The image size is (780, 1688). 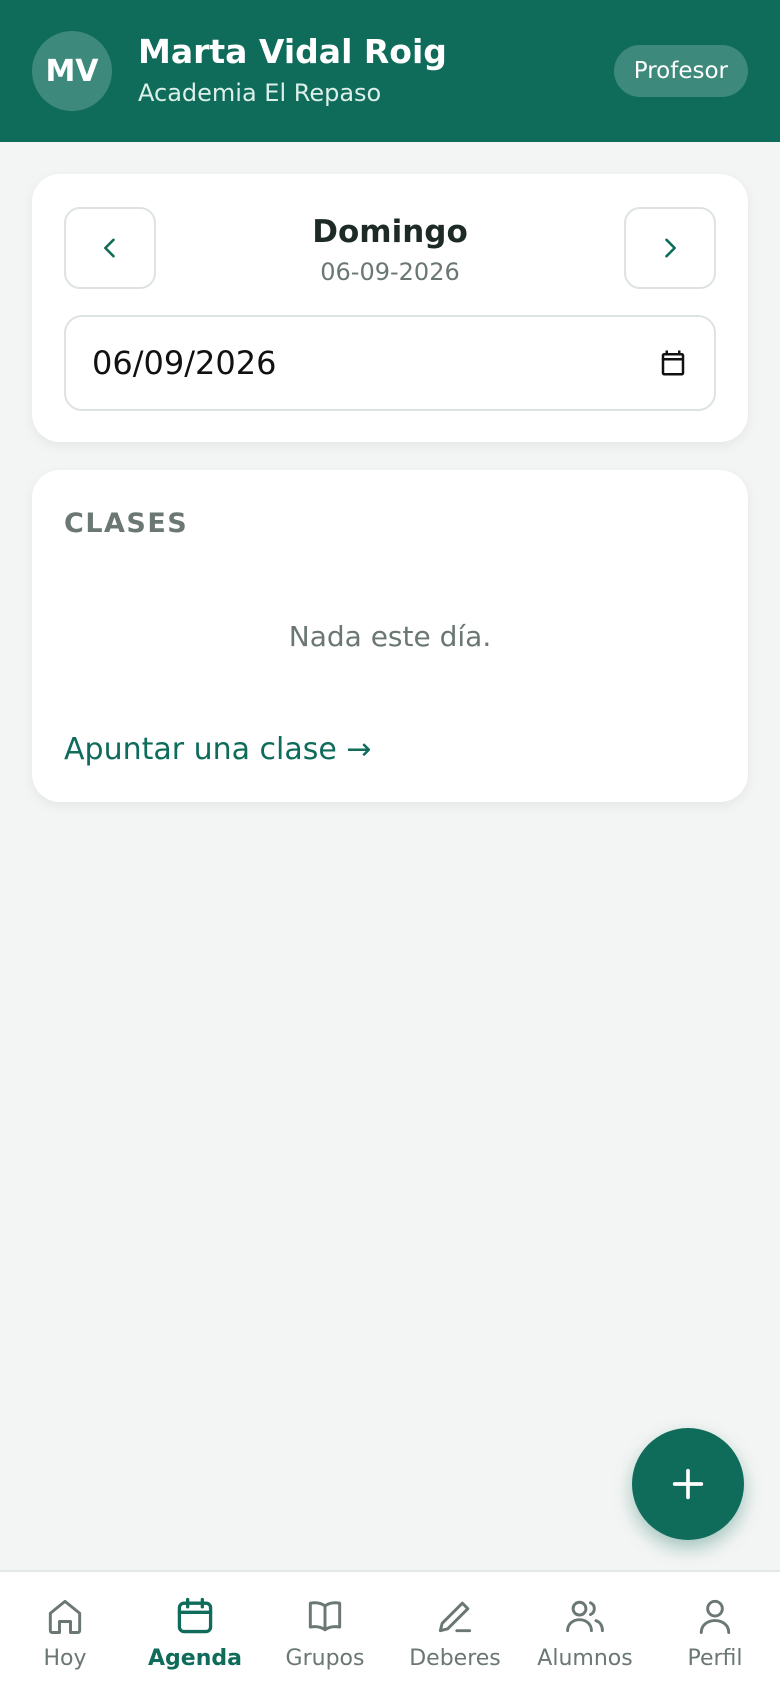 I want to click on nav-item-hoy: Hoy, so click(x=65, y=1630).